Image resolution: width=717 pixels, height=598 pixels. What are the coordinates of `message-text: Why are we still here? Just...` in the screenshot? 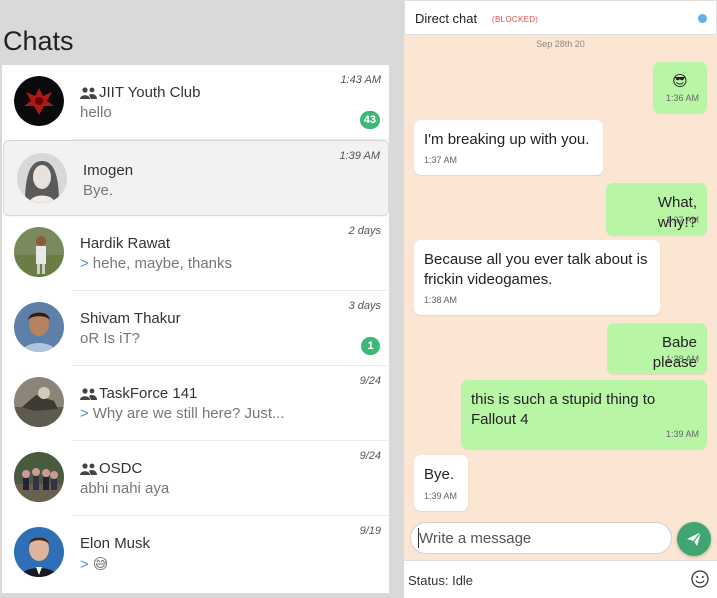 It's located at (188, 413).